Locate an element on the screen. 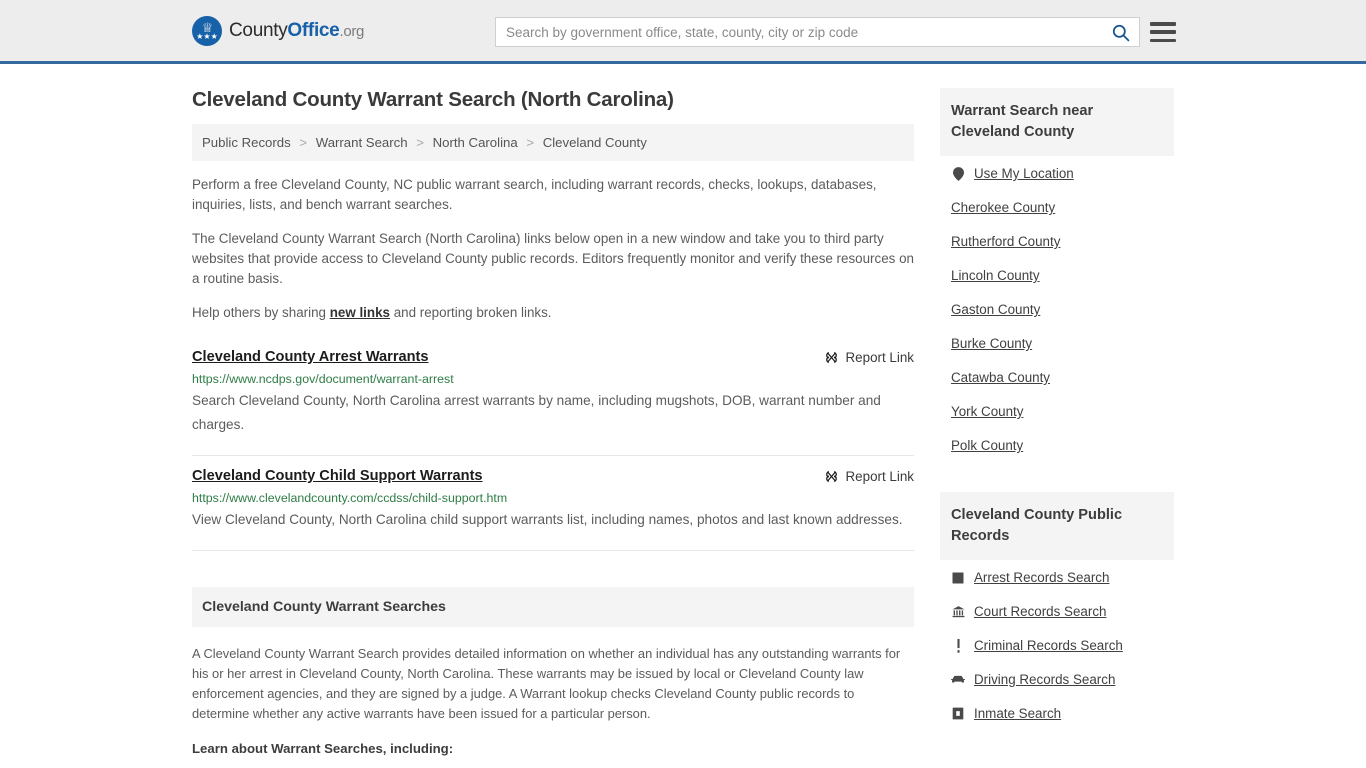 The height and width of the screenshot is (768, 1366). section-subheading: Learn about Warrant Searches, including: is located at coordinates (323, 748).